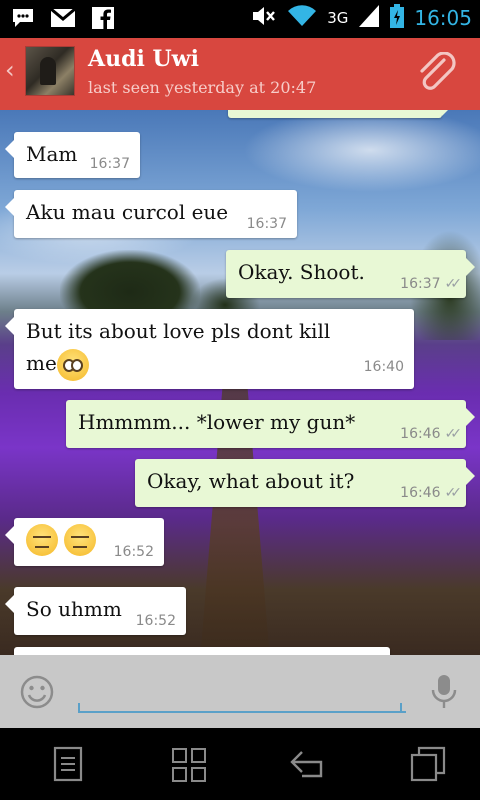 The height and width of the screenshot is (800, 480). Describe the element at coordinates (240, 74) in the screenshot. I see `chat-header: ‹ Audi Uwi last seen yesterday at 20:47` at that location.